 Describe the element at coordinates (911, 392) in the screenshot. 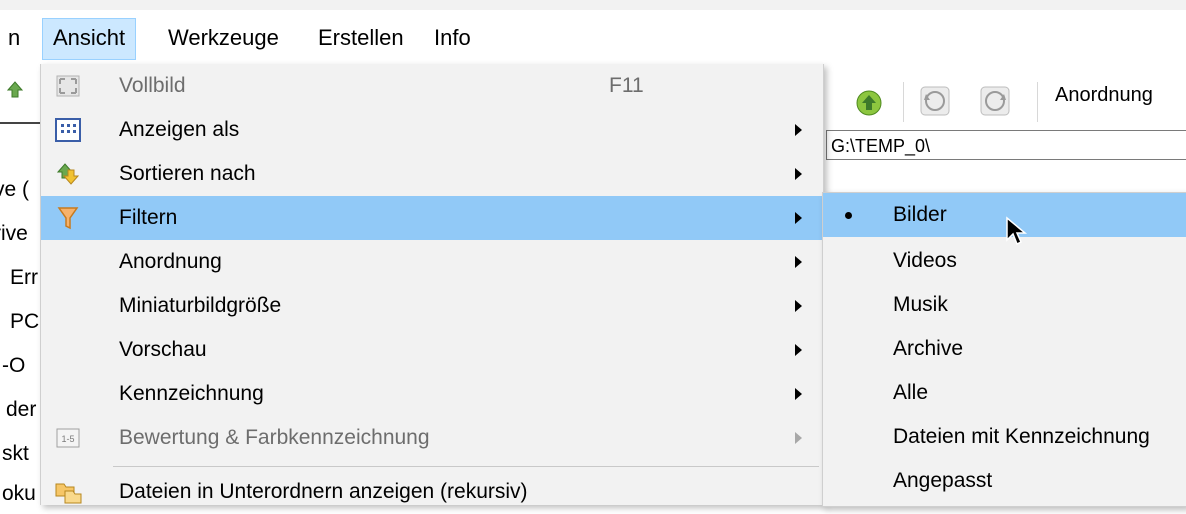

I see `filter-item-label: Alle` at that location.